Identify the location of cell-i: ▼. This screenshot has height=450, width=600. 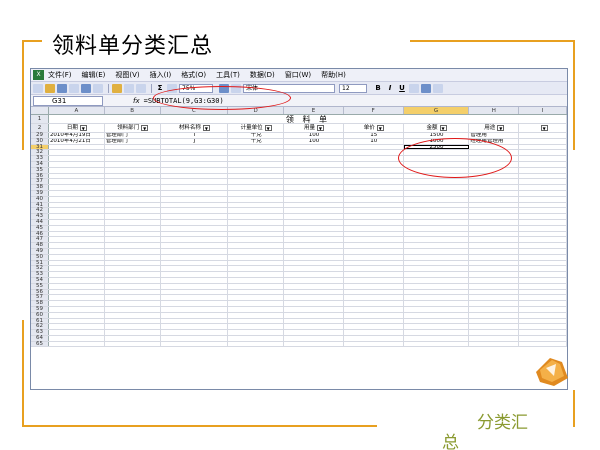
(543, 128).